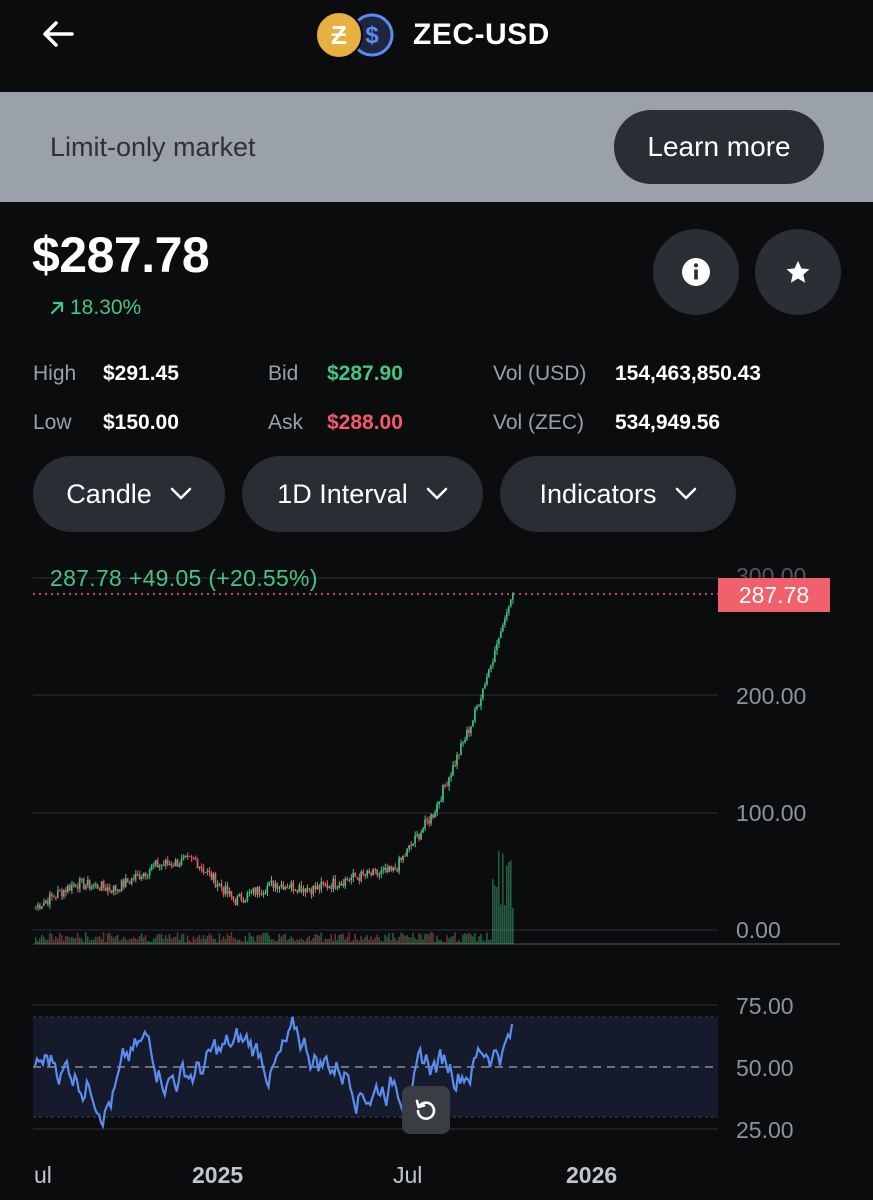  I want to click on chart-type-dropdown: Candle, so click(129, 494).